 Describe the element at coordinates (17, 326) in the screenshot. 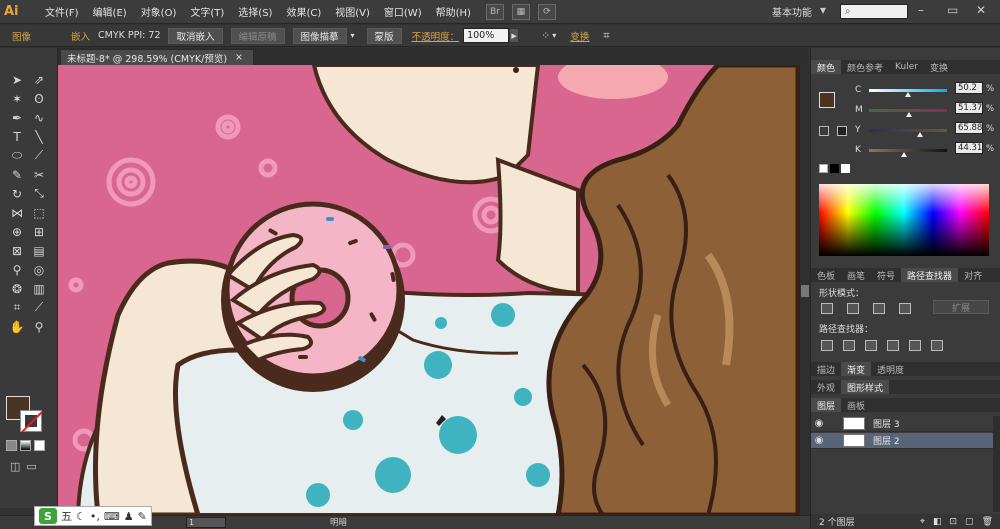

I see `hand-tool-icon: ✋` at that location.